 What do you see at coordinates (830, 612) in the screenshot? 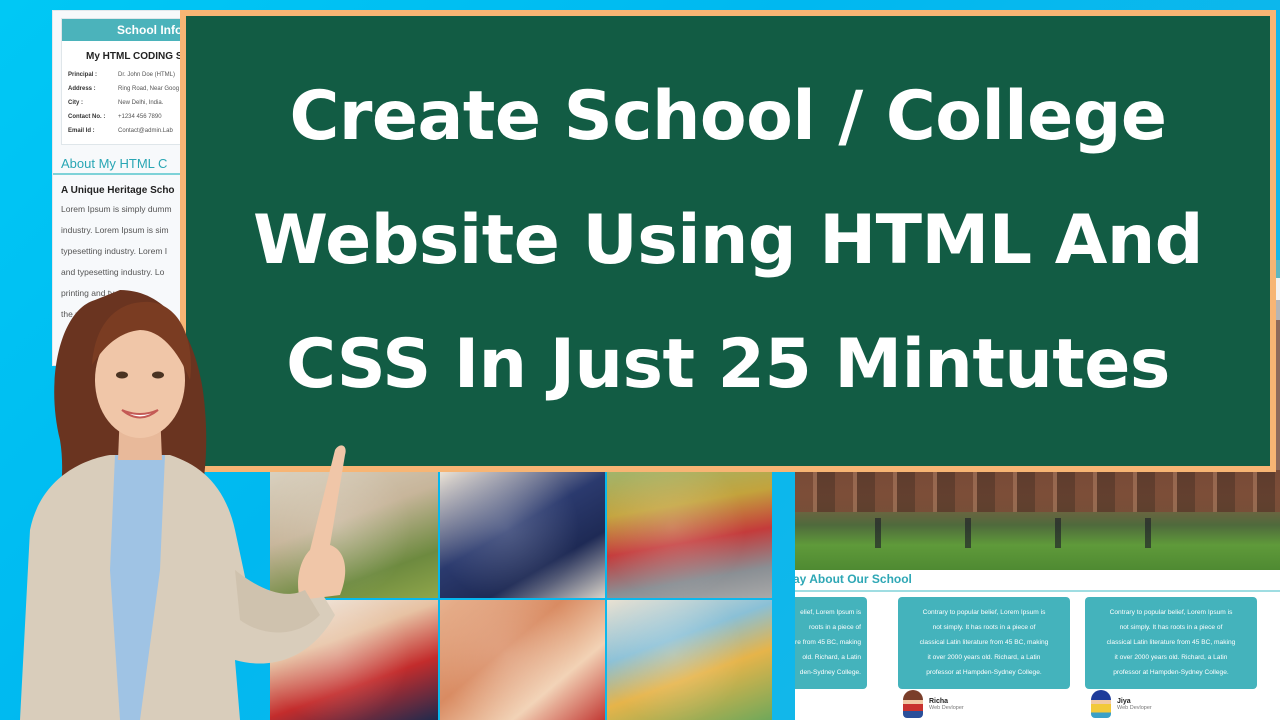
I see `testimonial-text: elief, Lorem Ipsum is` at bounding box center [830, 612].